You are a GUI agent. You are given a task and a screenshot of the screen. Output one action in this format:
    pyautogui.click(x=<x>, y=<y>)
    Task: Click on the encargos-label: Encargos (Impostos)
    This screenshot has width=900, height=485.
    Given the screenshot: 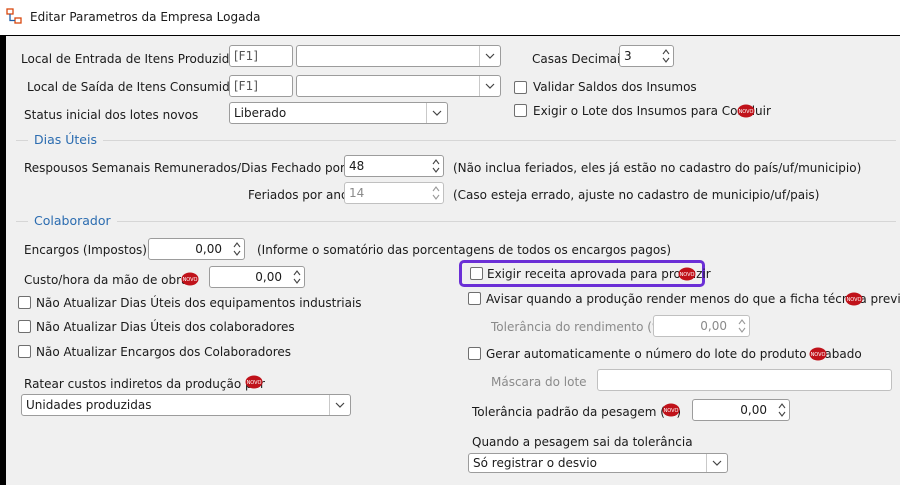 What is the action you would take?
    pyautogui.click(x=85, y=250)
    